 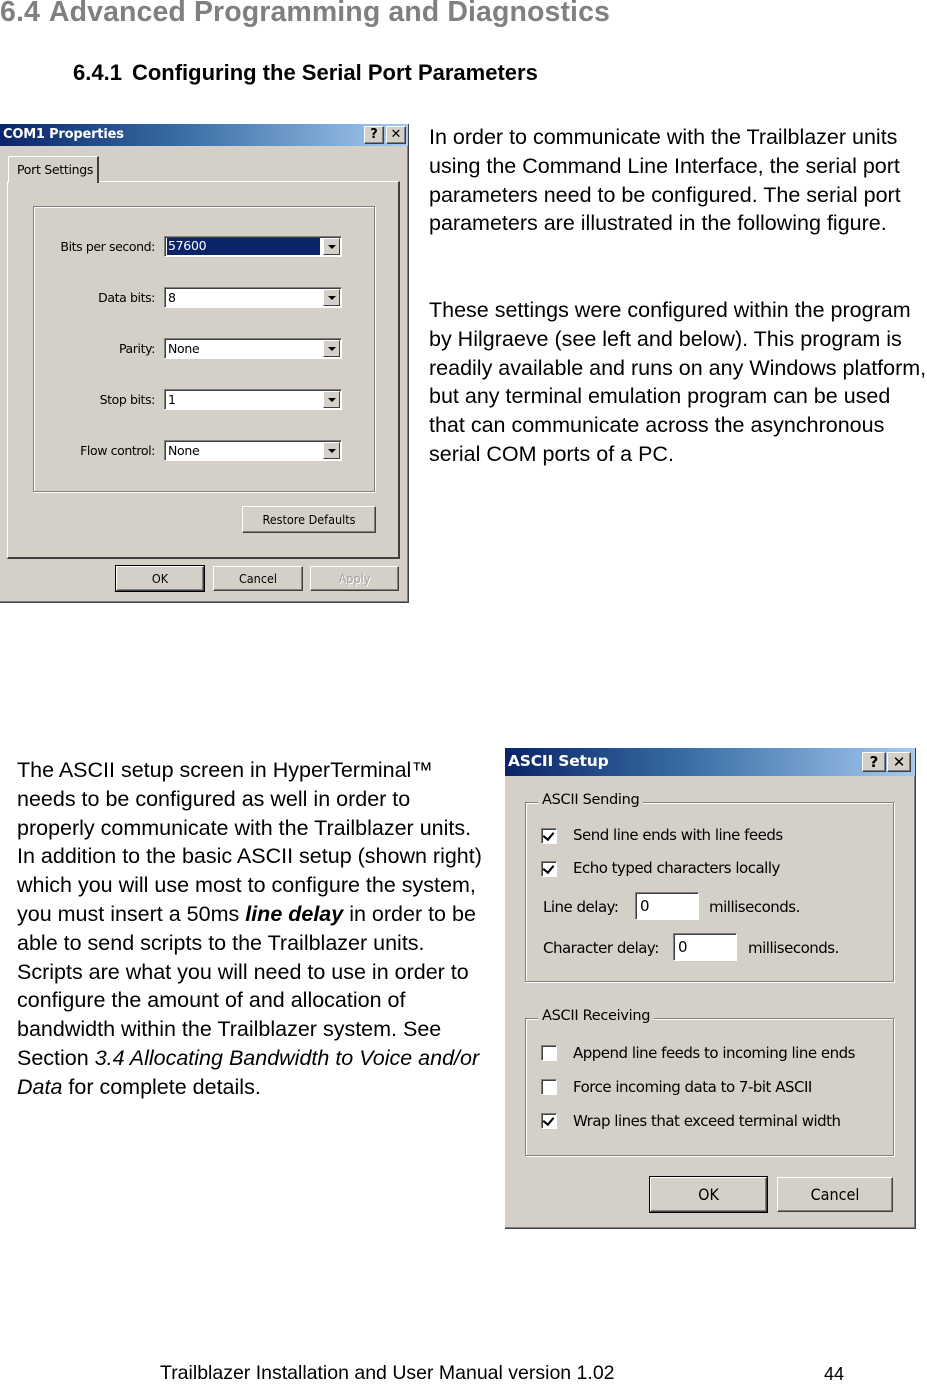 What do you see at coordinates (126, 297) in the screenshot?
I see `data-bits-label: Data bits:` at bounding box center [126, 297].